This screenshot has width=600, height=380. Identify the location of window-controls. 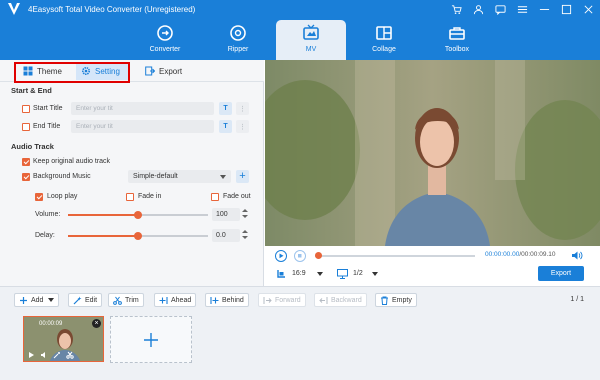
(522, 9).